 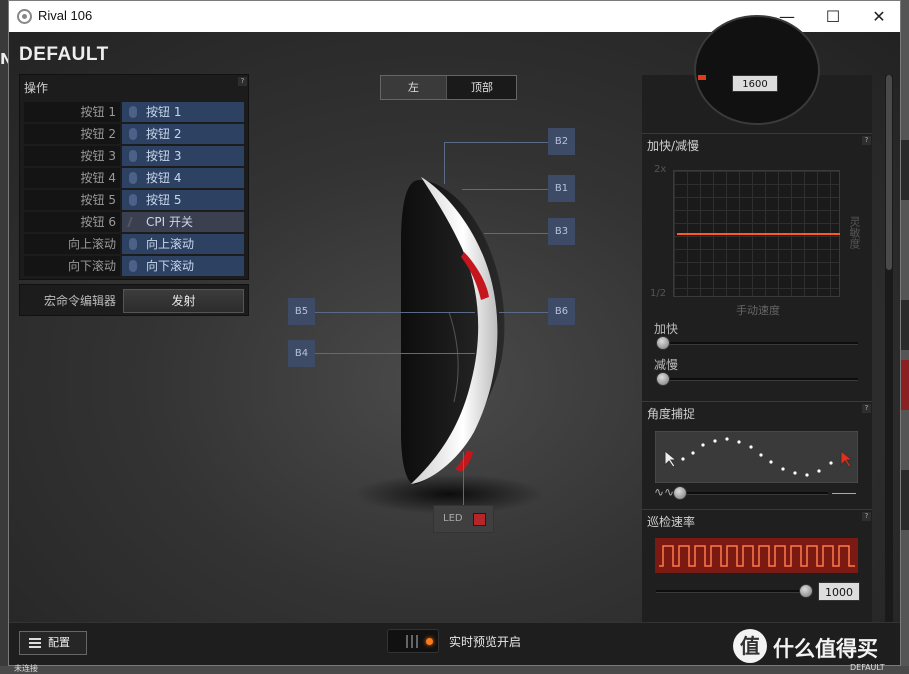 I want to click on button-tag-b1: B1, so click(x=561, y=188).